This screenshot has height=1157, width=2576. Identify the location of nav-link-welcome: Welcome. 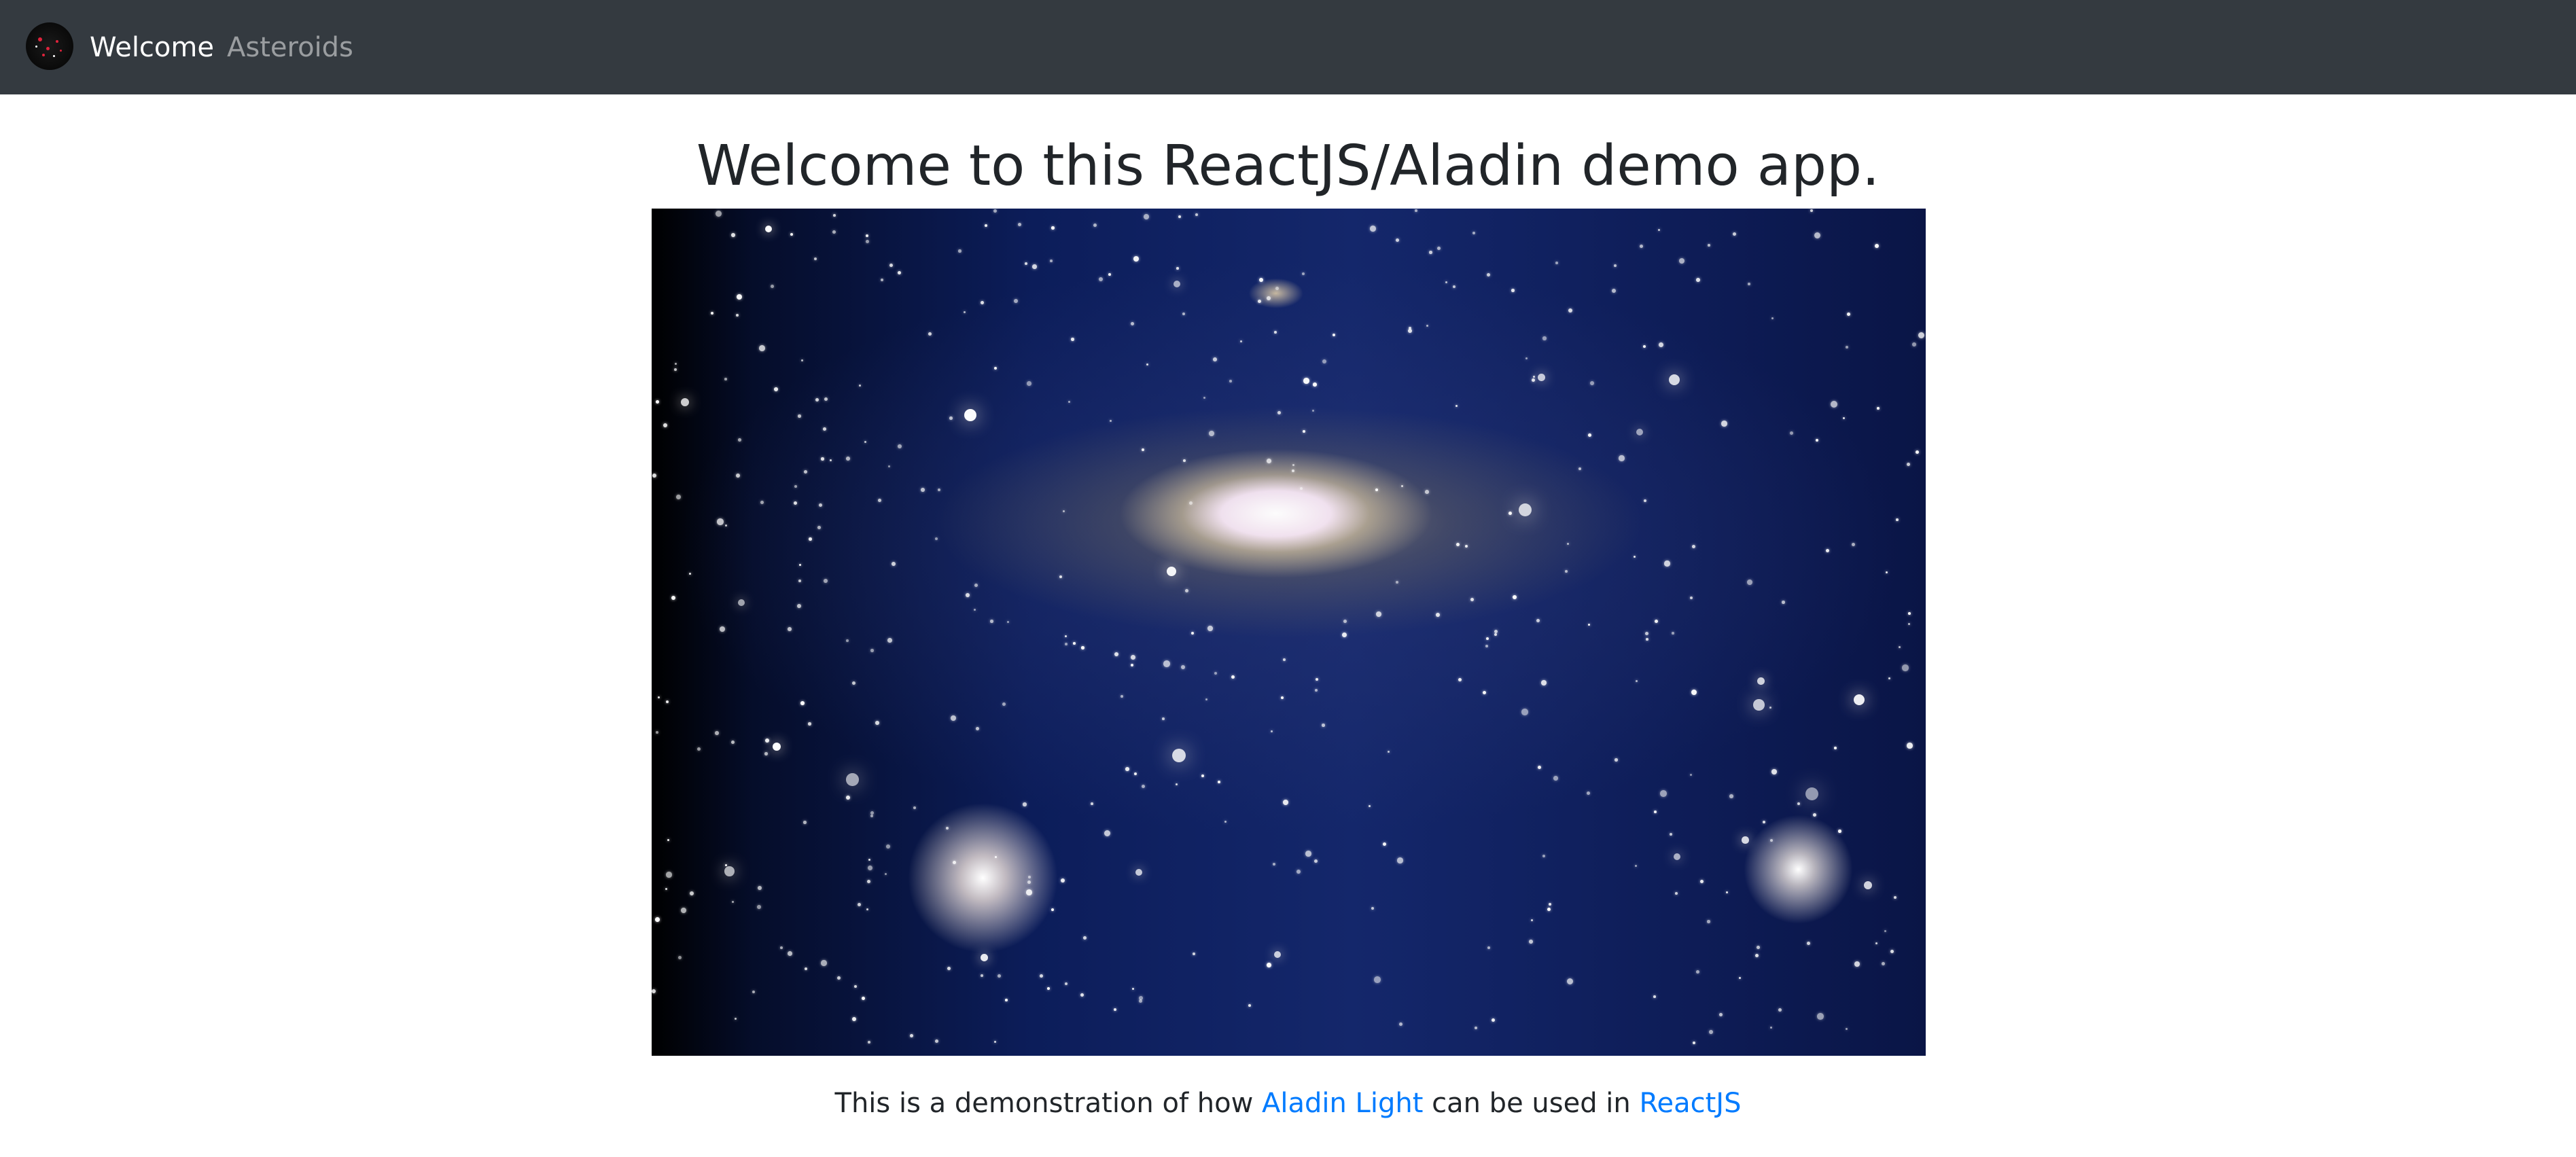
(152, 48).